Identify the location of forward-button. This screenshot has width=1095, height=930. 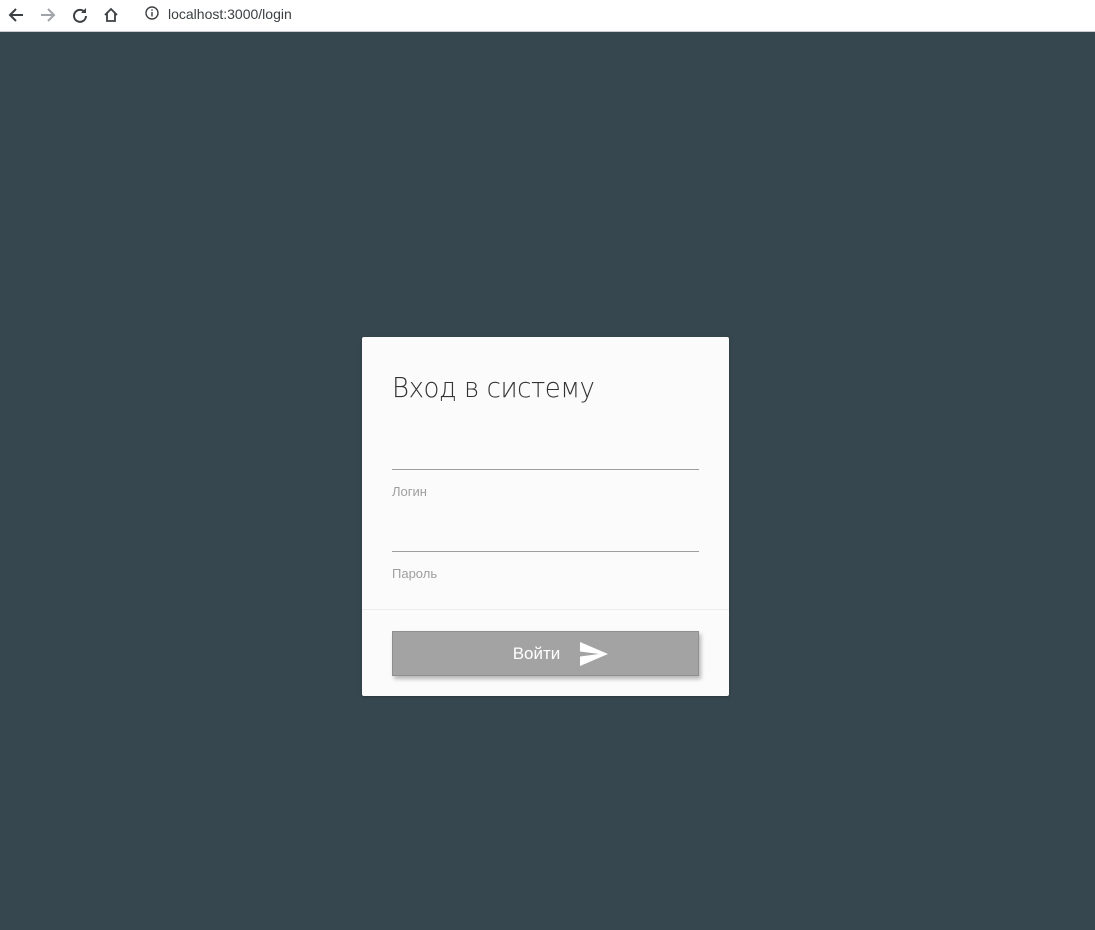
(48, 15).